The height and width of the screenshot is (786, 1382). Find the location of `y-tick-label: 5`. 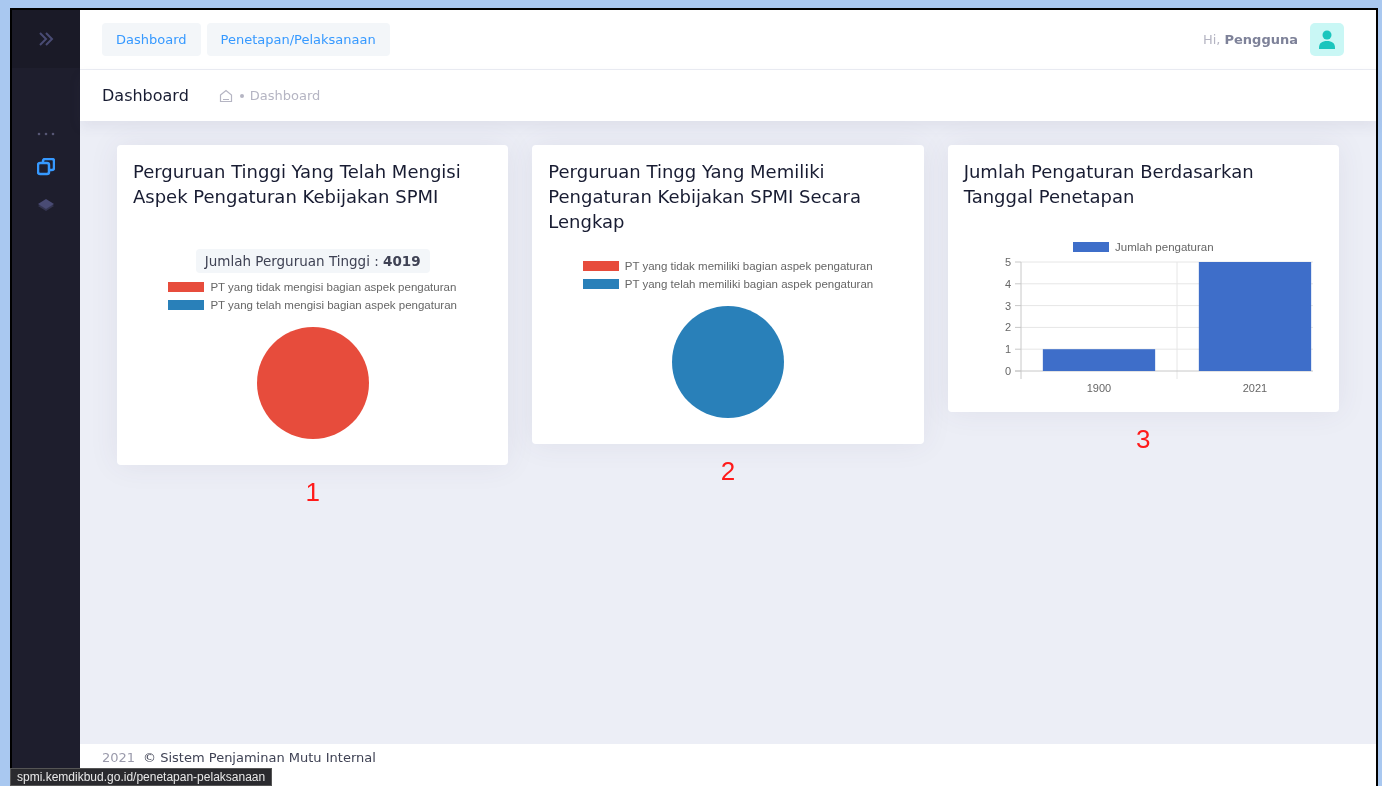

y-tick-label: 5 is located at coordinates (1008, 262).